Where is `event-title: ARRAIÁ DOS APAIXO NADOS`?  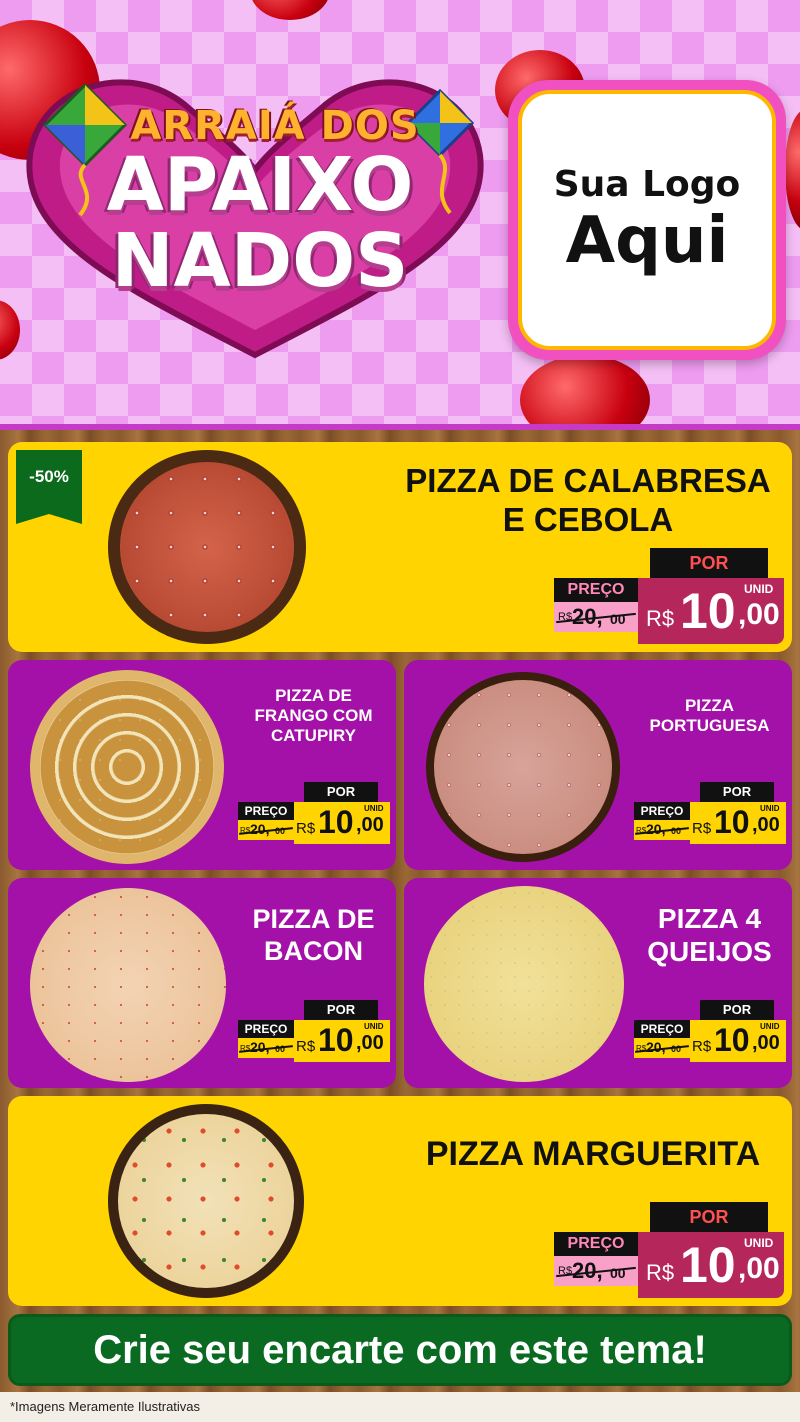
event-title: ARRAIÁ DOS APAIXO NADOS is located at coordinates (260, 220).